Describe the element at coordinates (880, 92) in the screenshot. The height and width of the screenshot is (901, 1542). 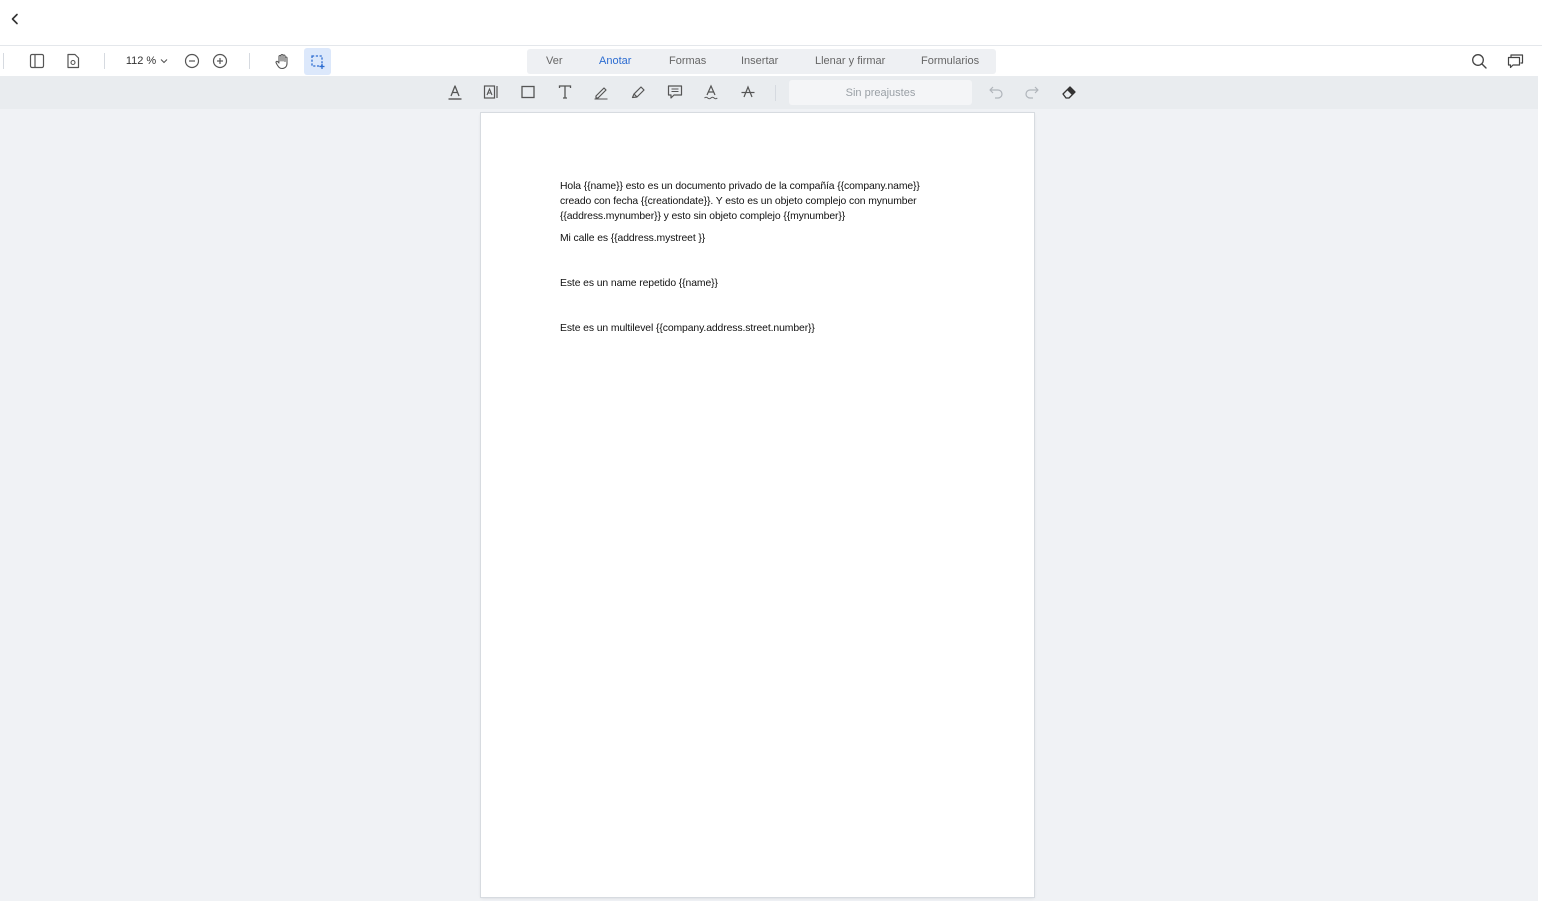
I see `preset-select: Sin preajustes` at that location.